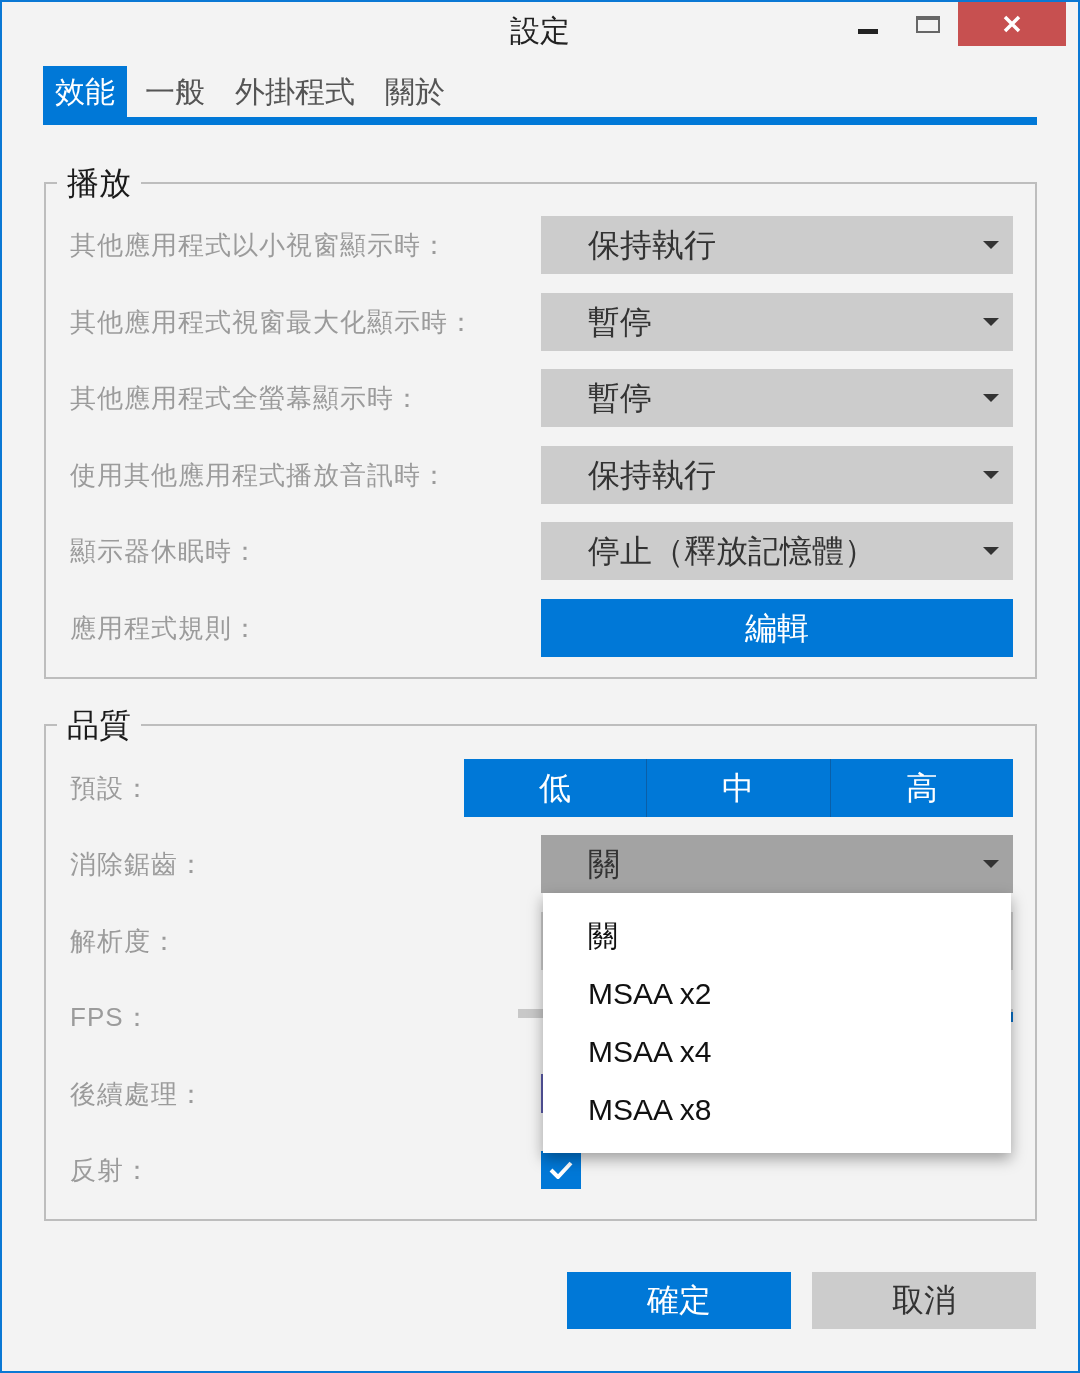 The width and height of the screenshot is (1080, 1373). Describe the element at coordinates (99, 724) in the screenshot. I see `group-title: 品質` at that location.